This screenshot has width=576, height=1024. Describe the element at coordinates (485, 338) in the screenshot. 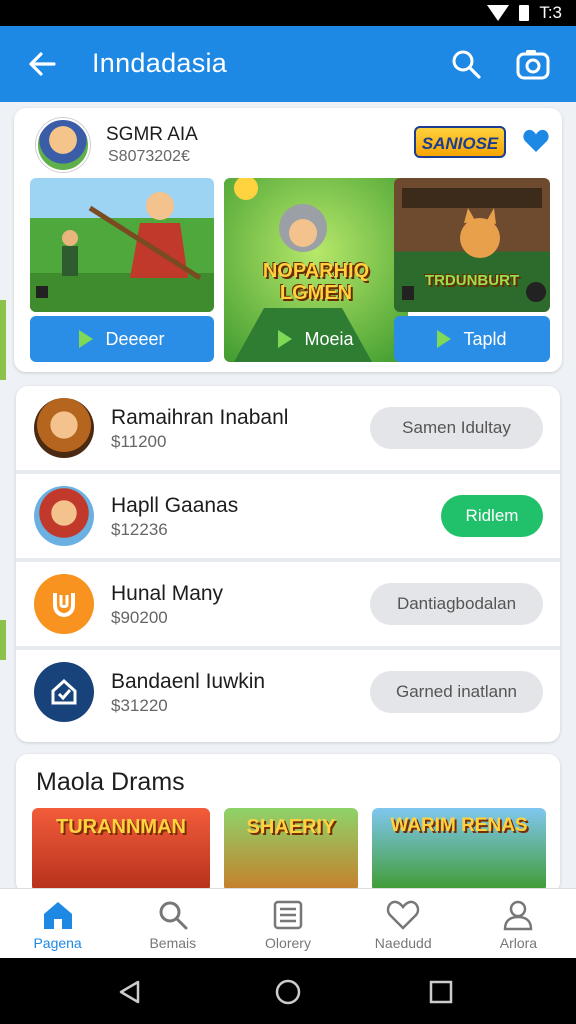

I see `play-button-label: Tapld` at that location.